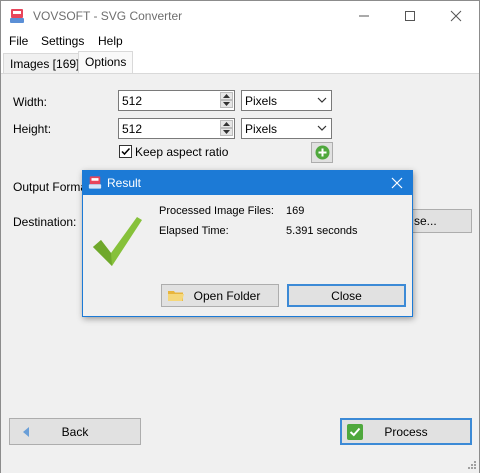 This screenshot has width=480, height=473. What do you see at coordinates (226, 96) in the screenshot?
I see `width-up-arrow` at bounding box center [226, 96].